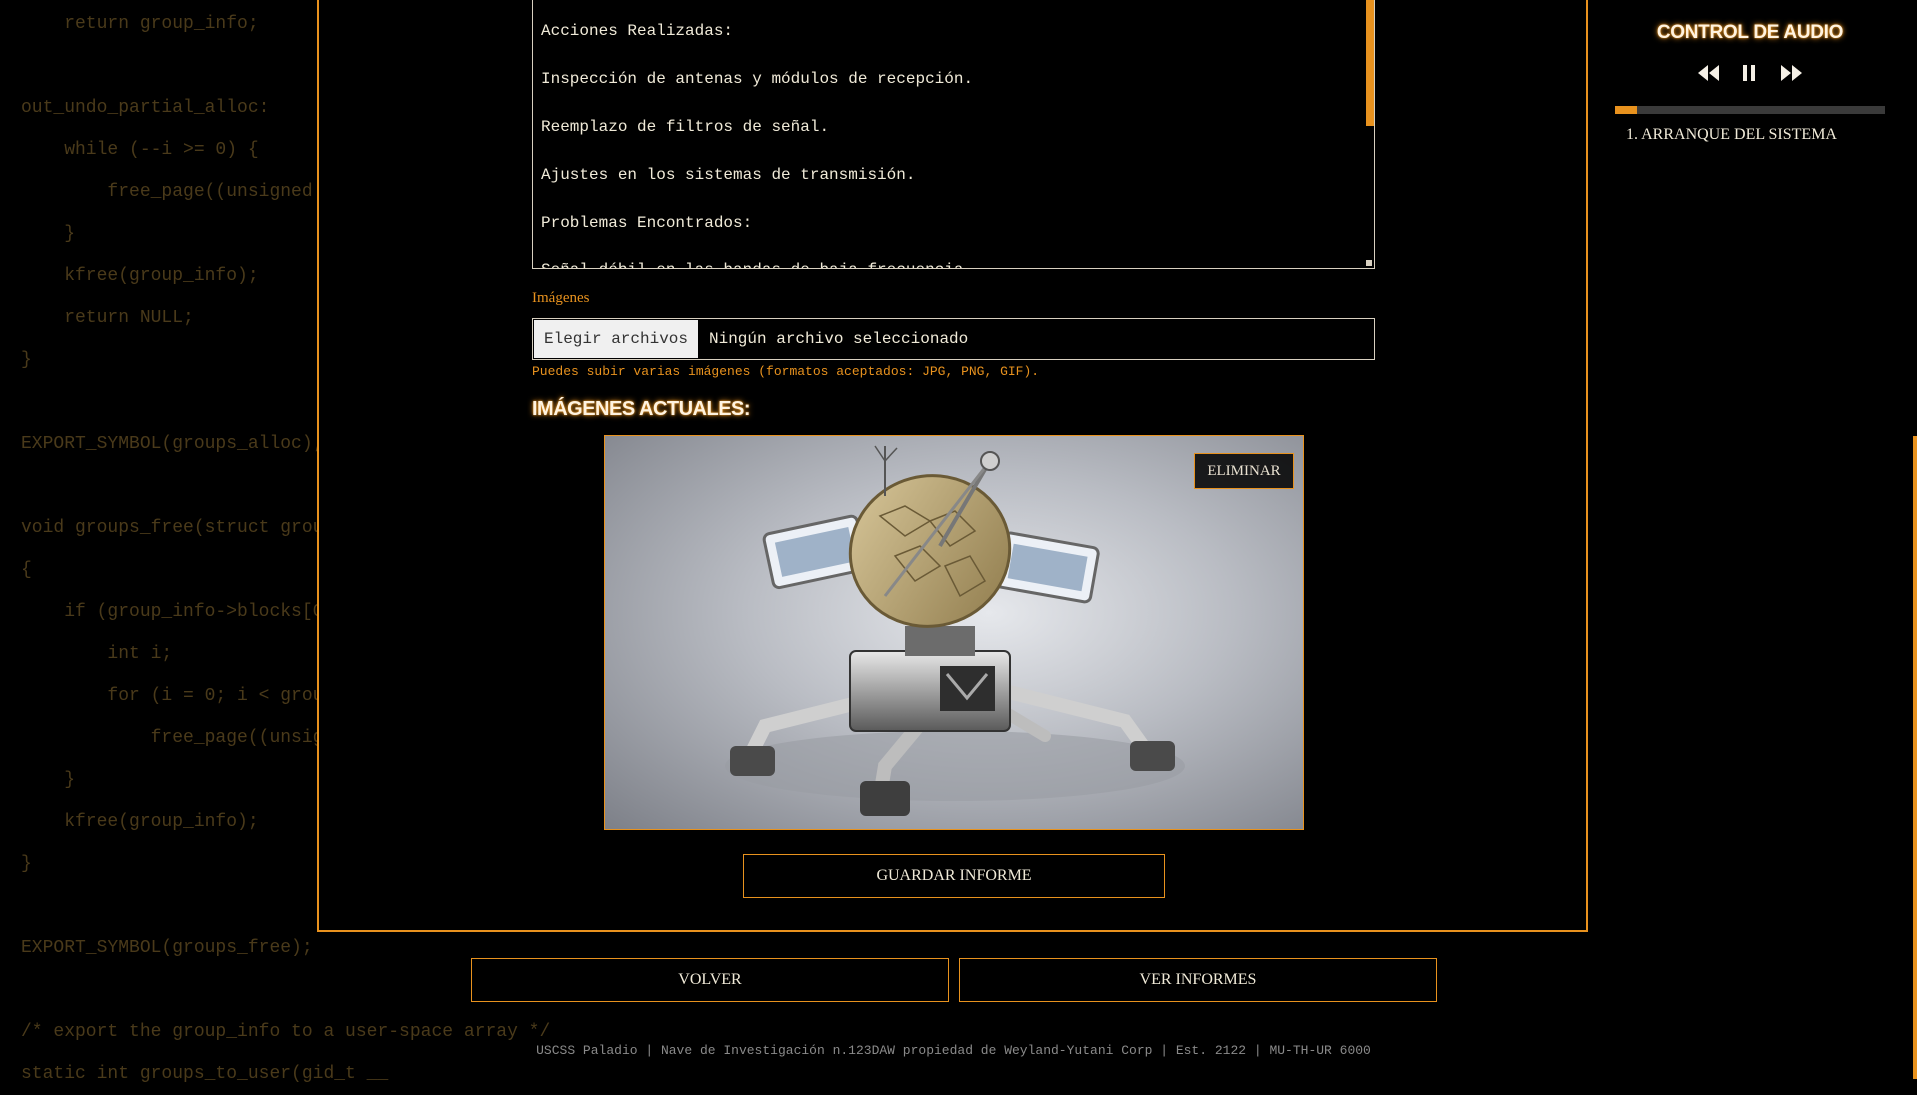  Describe the element at coordinates (710, 980) in the screenshot. I see `back-button: VOLVER` at that location.